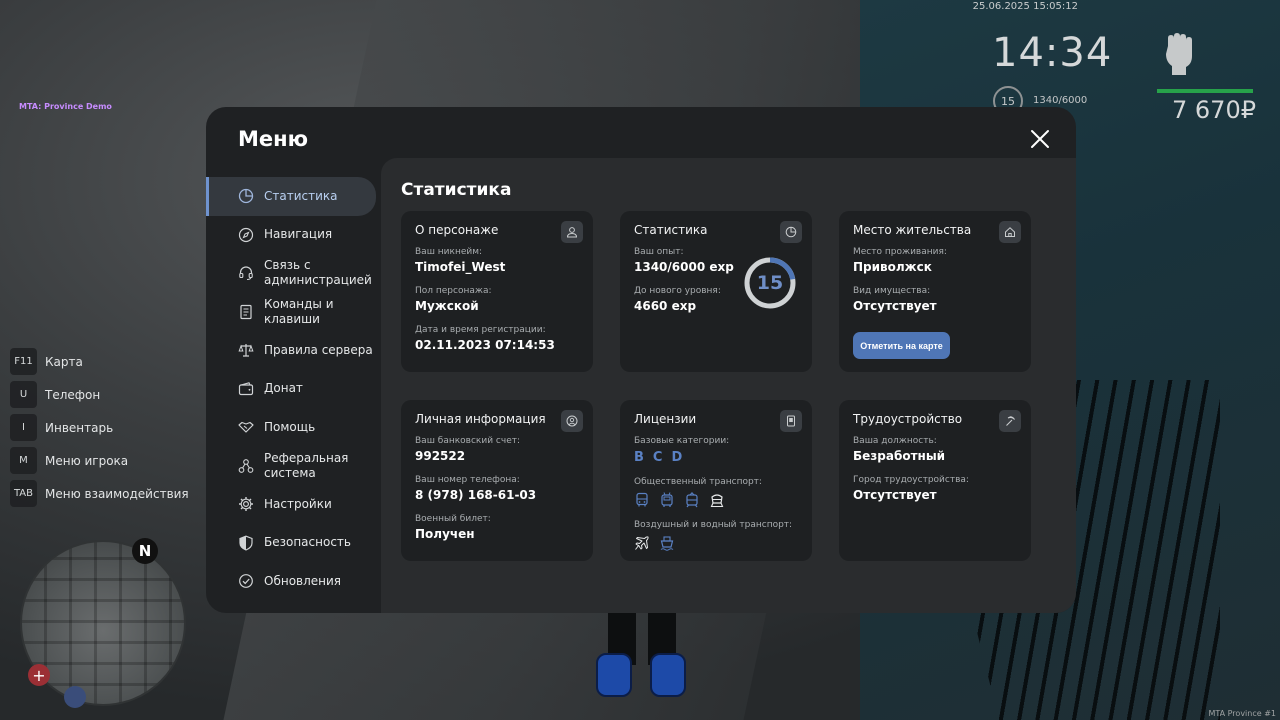  What do you see at coordinates (283, 388) in the screenshot?
I see `sidebar-item-label: Донат` at bounding box center [283, 388].